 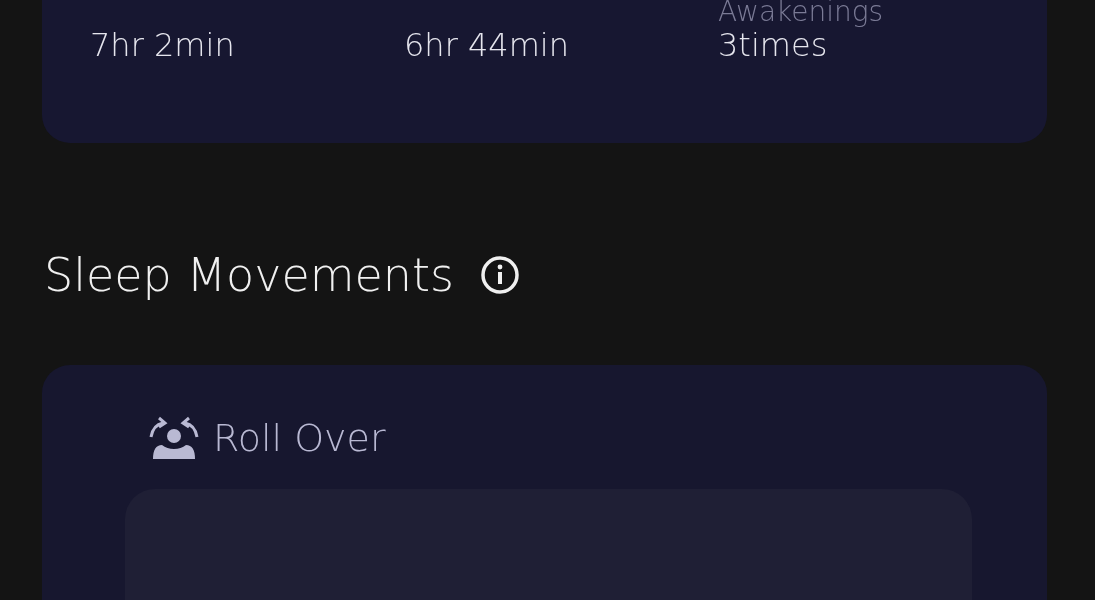 What do you see at coordinates (163, 45) in the screenshot?
I see `stat-value: 7hr 2min` at bounding box center [163, 45].